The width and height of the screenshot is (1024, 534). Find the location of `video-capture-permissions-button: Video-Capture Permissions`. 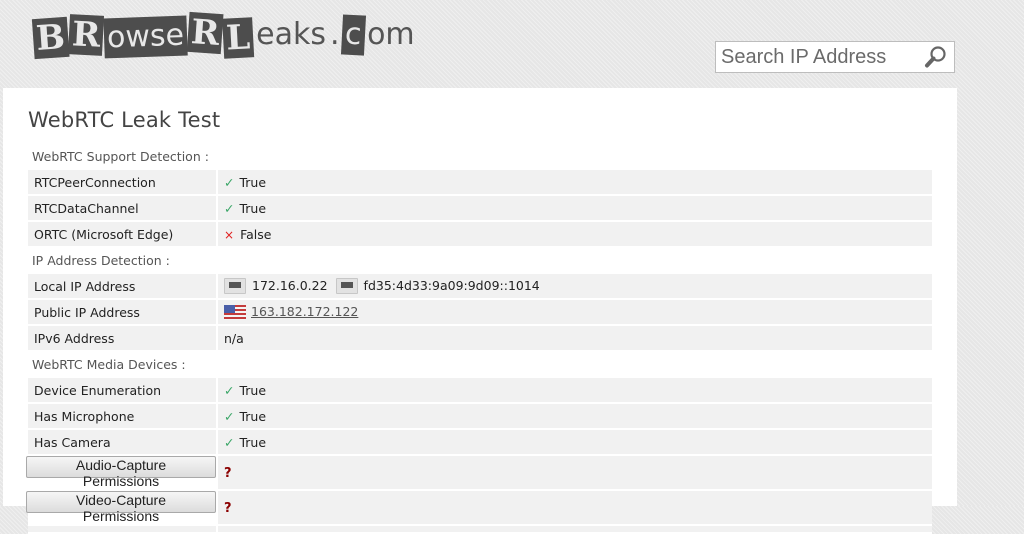

video-capture-permissions-button: Video-Capture Permissions is located at coordinates (121, 507).